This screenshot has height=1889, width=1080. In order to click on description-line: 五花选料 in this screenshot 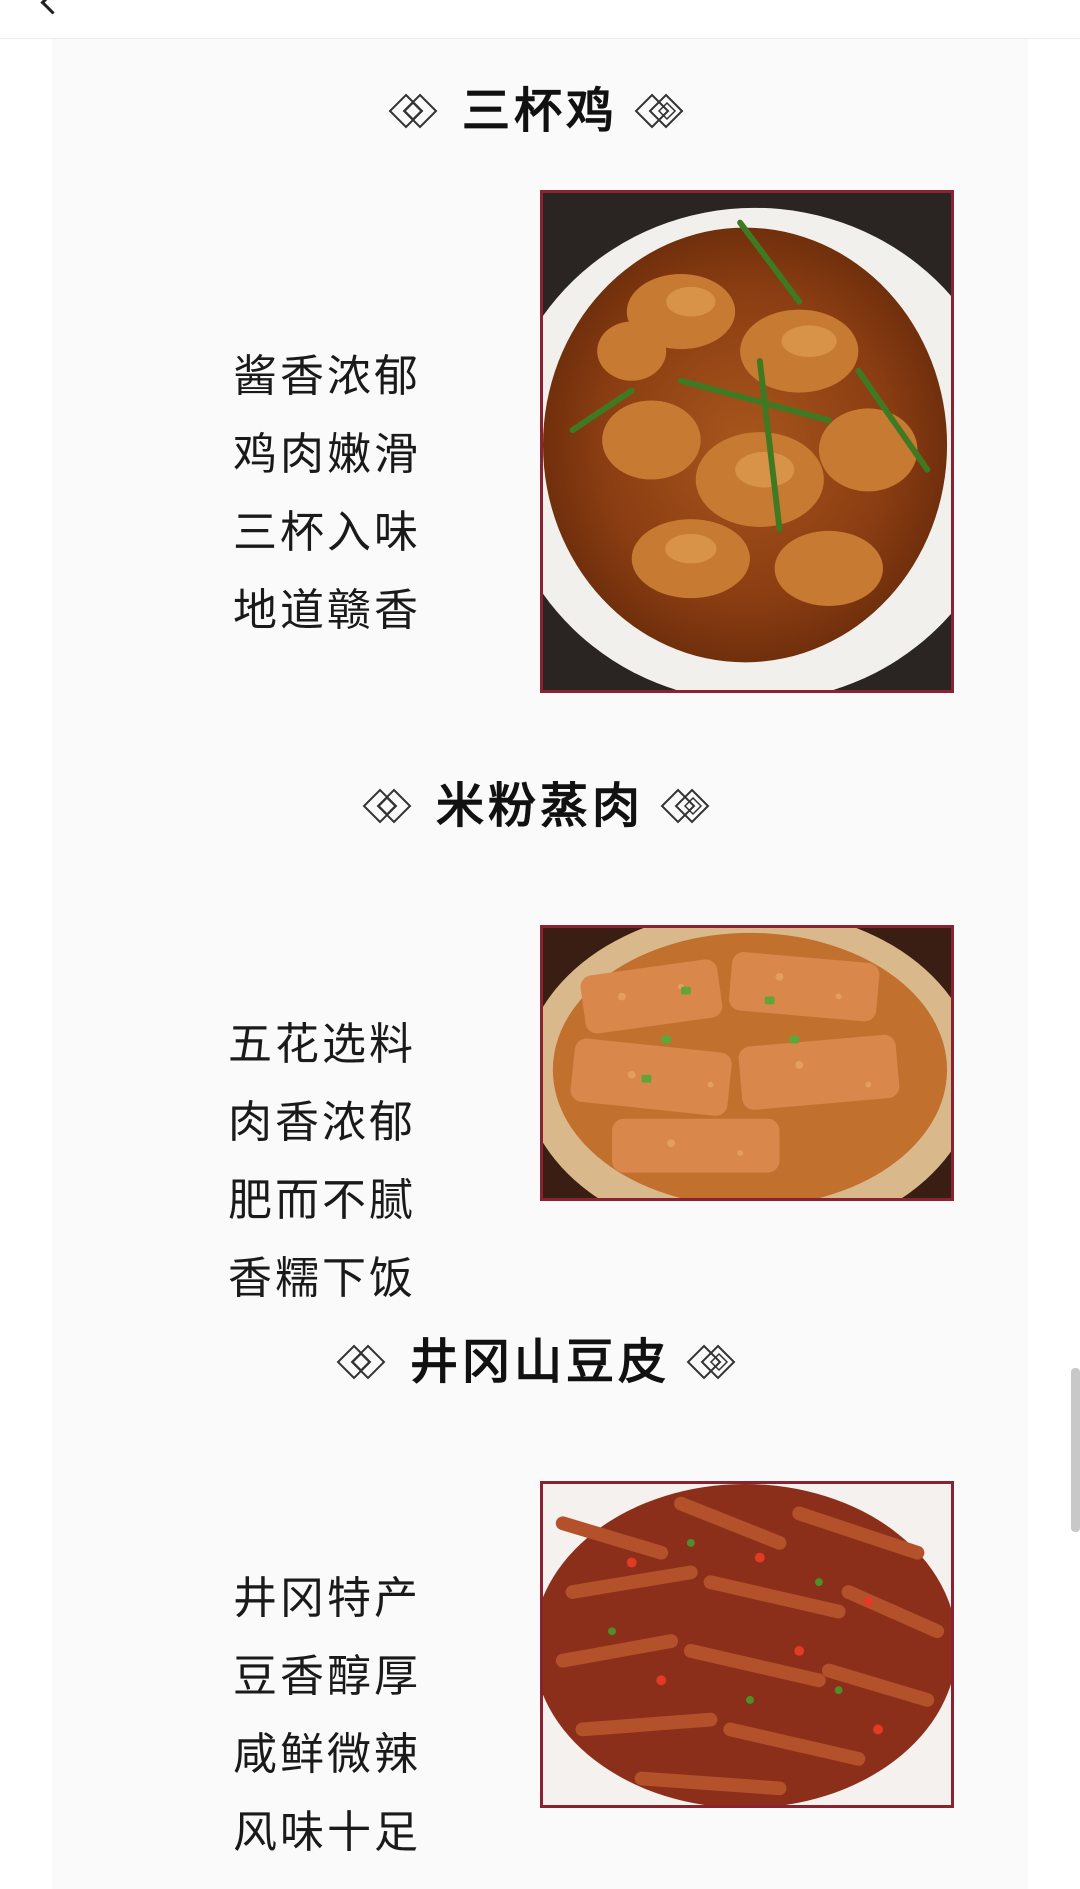, I will do `click(322, 1044)`.